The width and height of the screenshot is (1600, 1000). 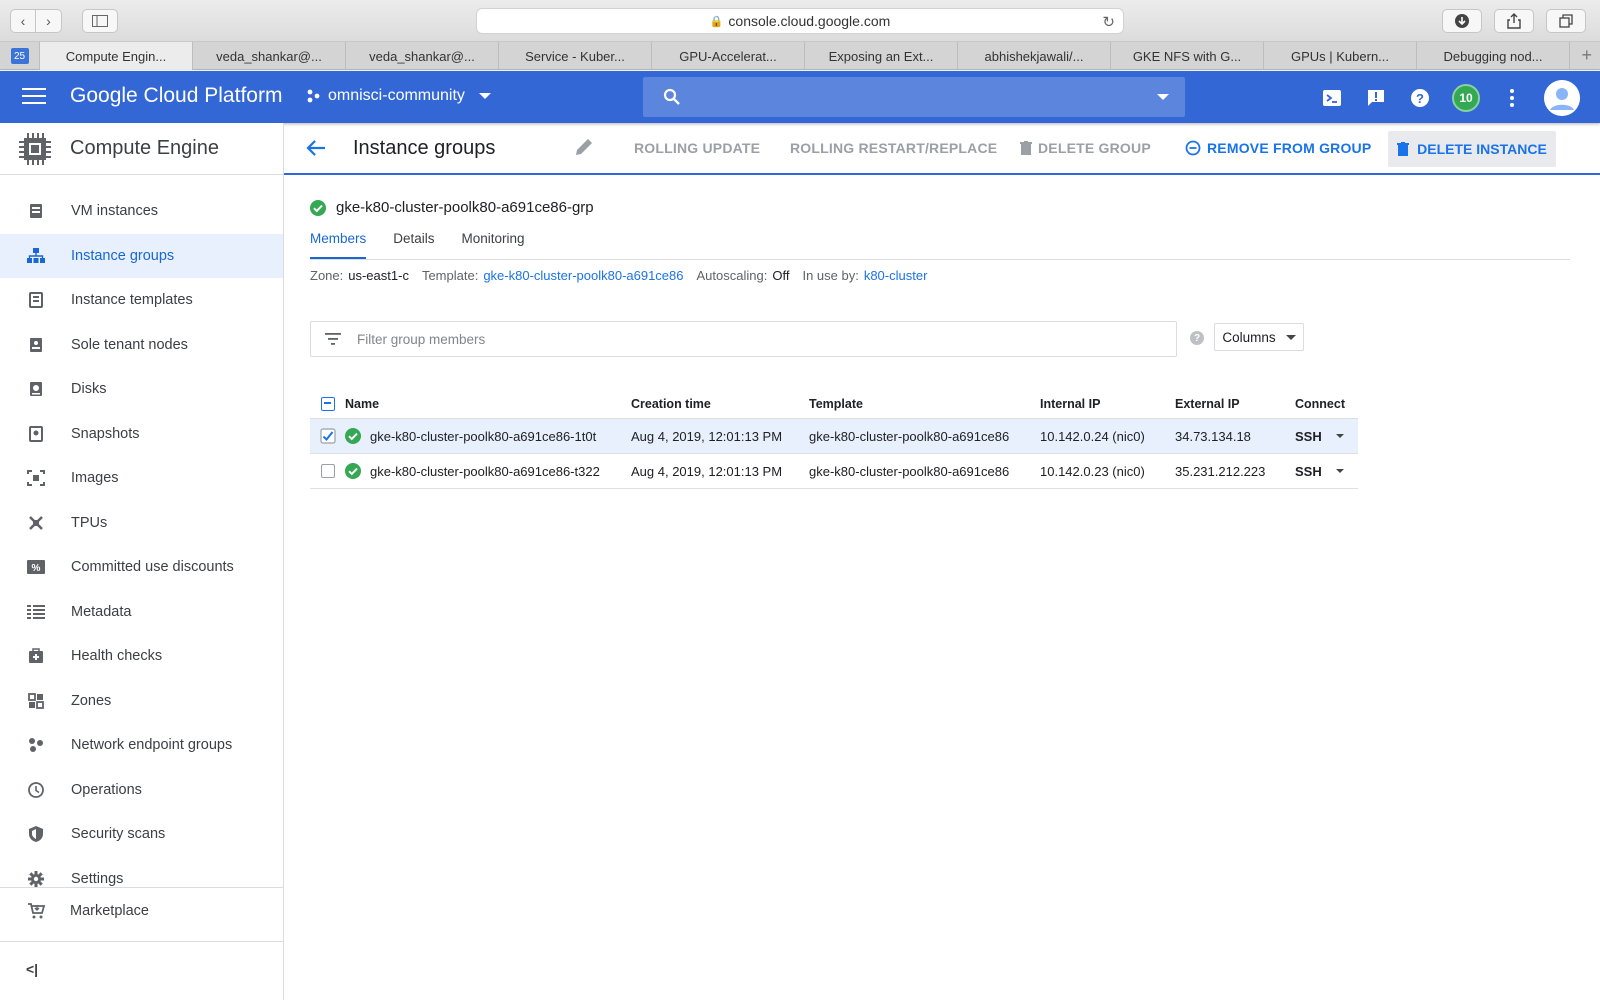 What do you see at coordinates (398, 96) in the screenshot?
I see `project-selector: omnisci-community` at bounding box center [398, 96].